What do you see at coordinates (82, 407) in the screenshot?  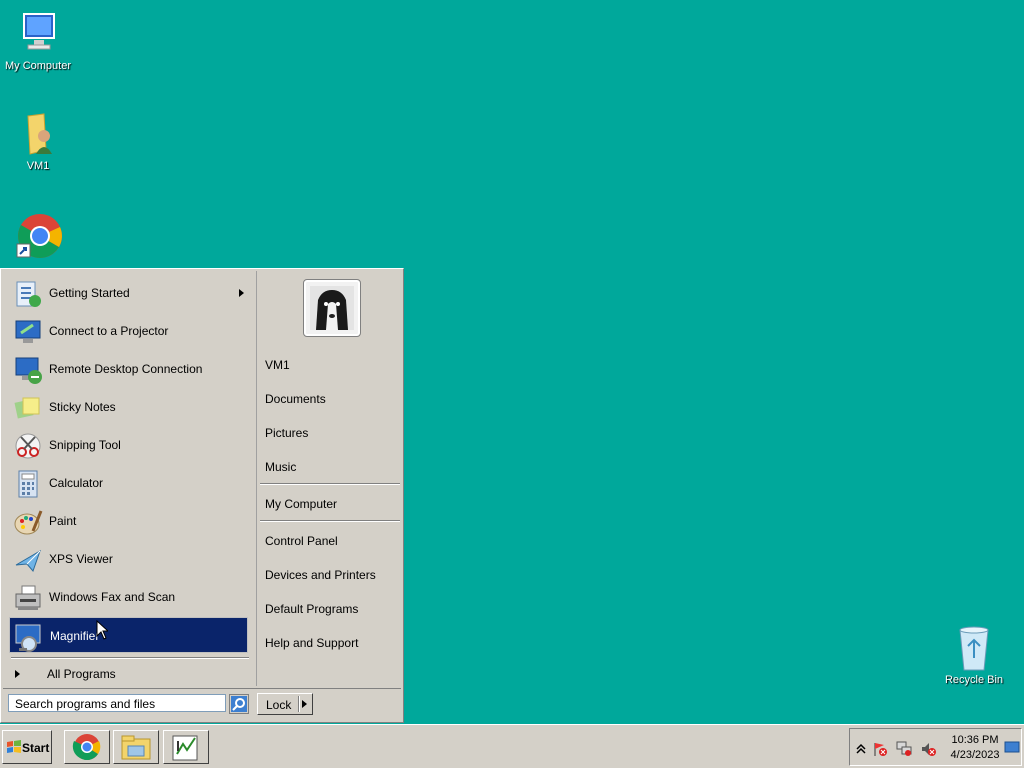 I see `program-label: Sticky Notes` at bounding box center [82, 407].